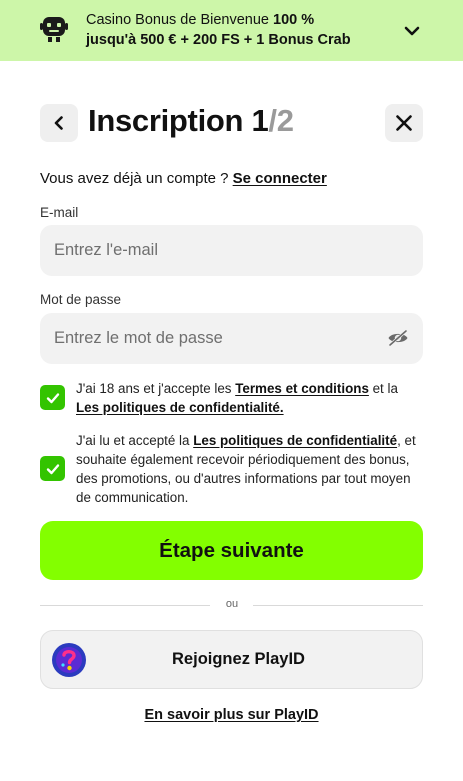 The image size is (463, 781). Describe the element at coordinates (280, 178) in the screenshot. I see `login-link: Se connecter` at that location.